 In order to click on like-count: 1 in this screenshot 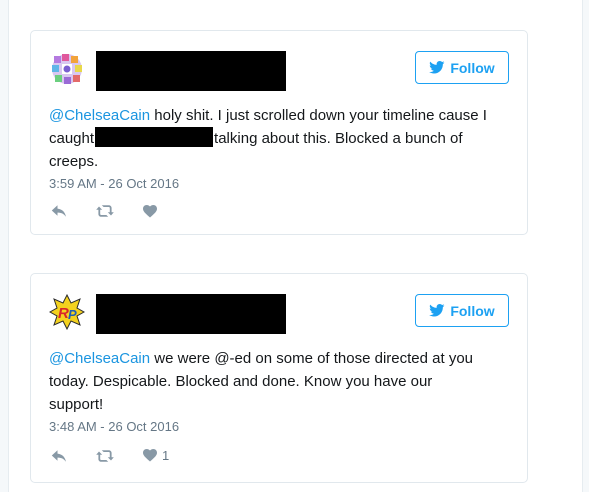, I will do `click(166, 455)`.